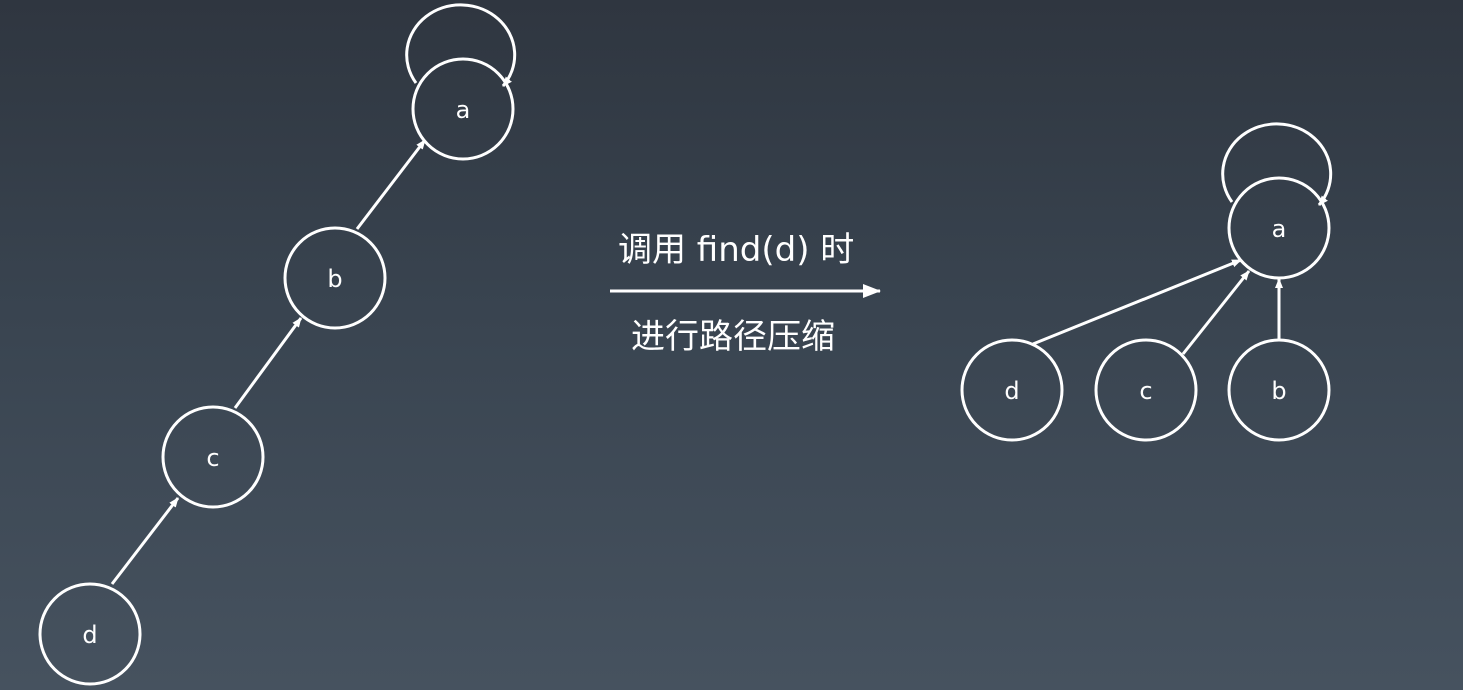  Describe the element at coordinates (733, 337) in the screenshot. I see `transition-bottom-text: 进行路径压缩` at that location.